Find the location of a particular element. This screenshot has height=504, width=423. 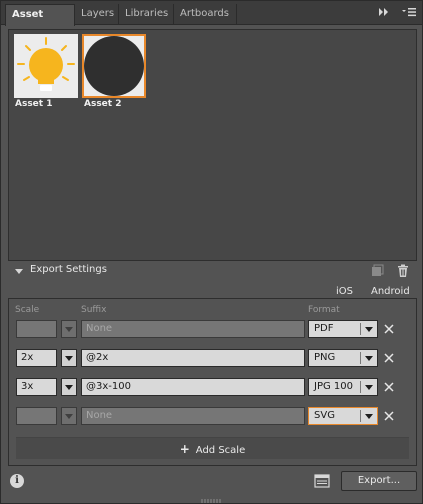

tab-libraries: Libraries is located at coordinates (146, 14).